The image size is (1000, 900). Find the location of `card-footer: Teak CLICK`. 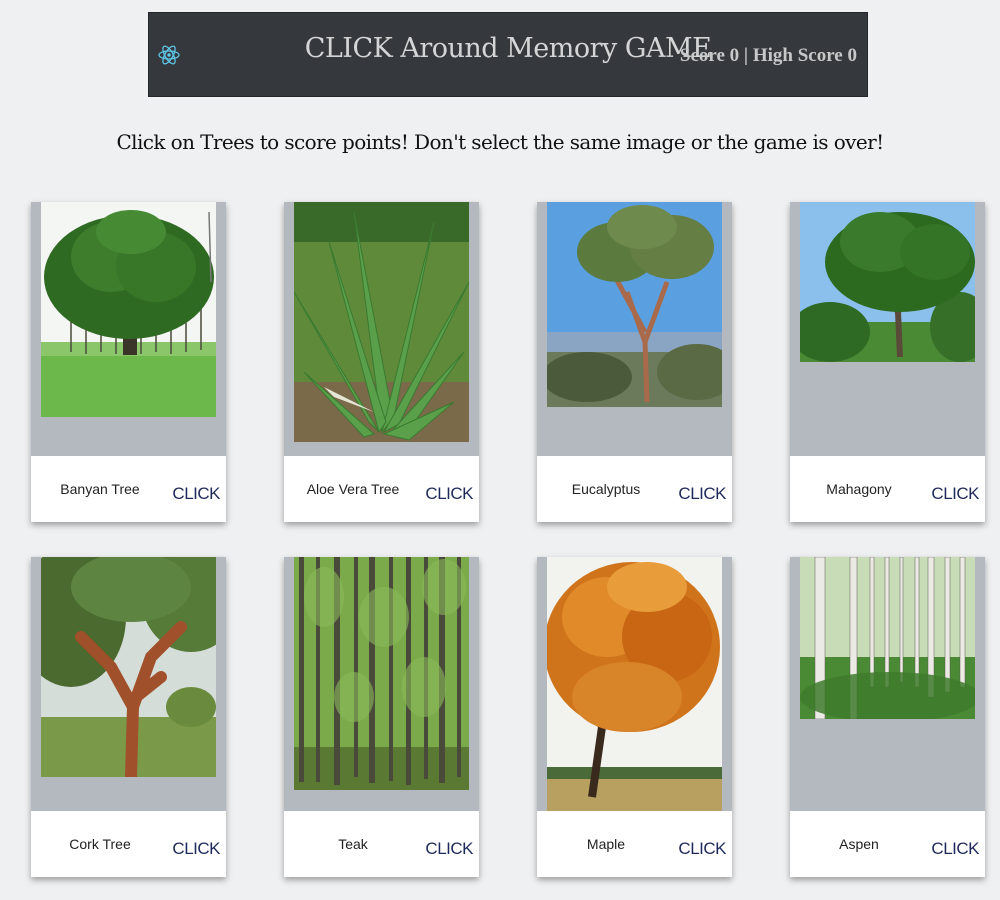

card-footer: Teak CLICK is located at coordinates (381, 844).